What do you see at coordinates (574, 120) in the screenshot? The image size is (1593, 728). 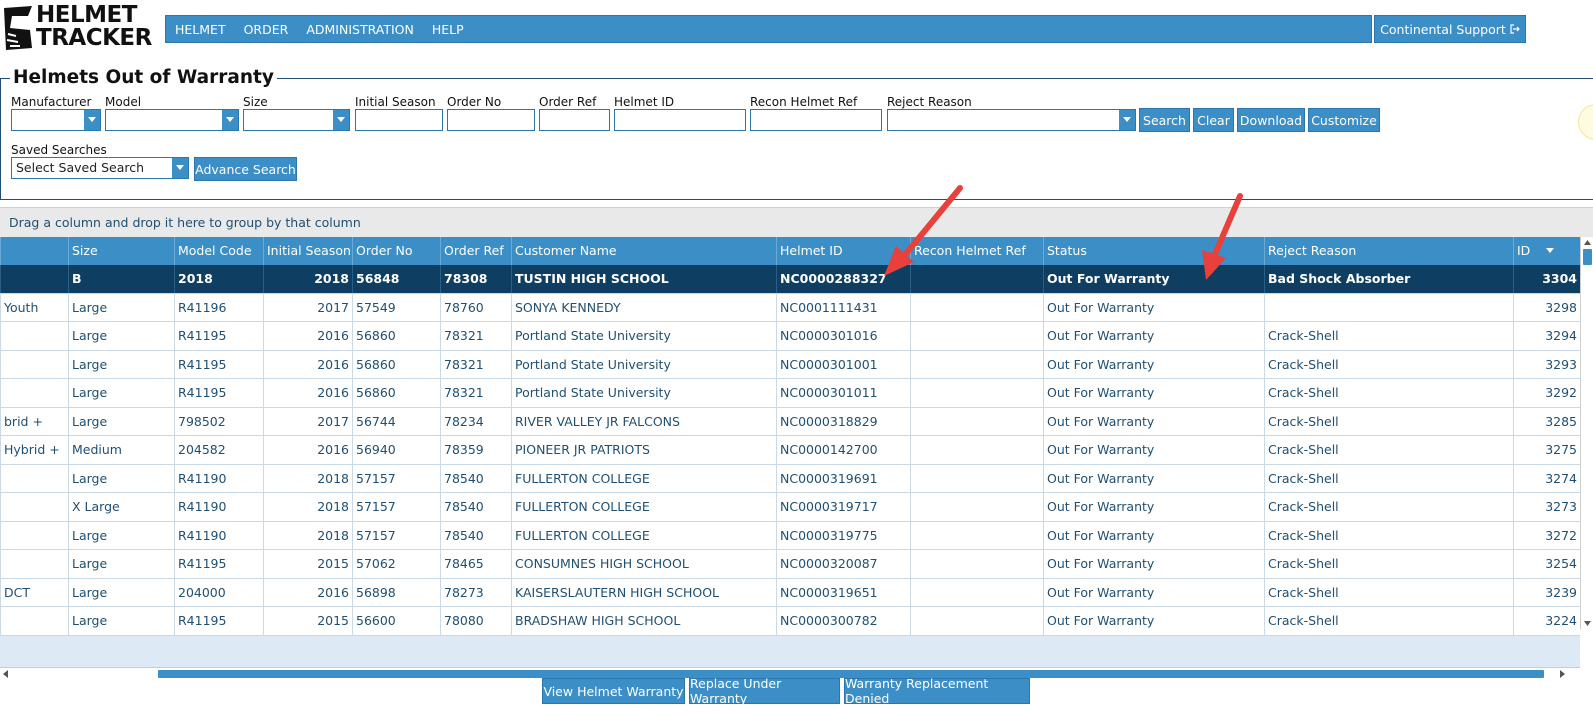 I see `order-ref-input` at bounding box center [574, 120].